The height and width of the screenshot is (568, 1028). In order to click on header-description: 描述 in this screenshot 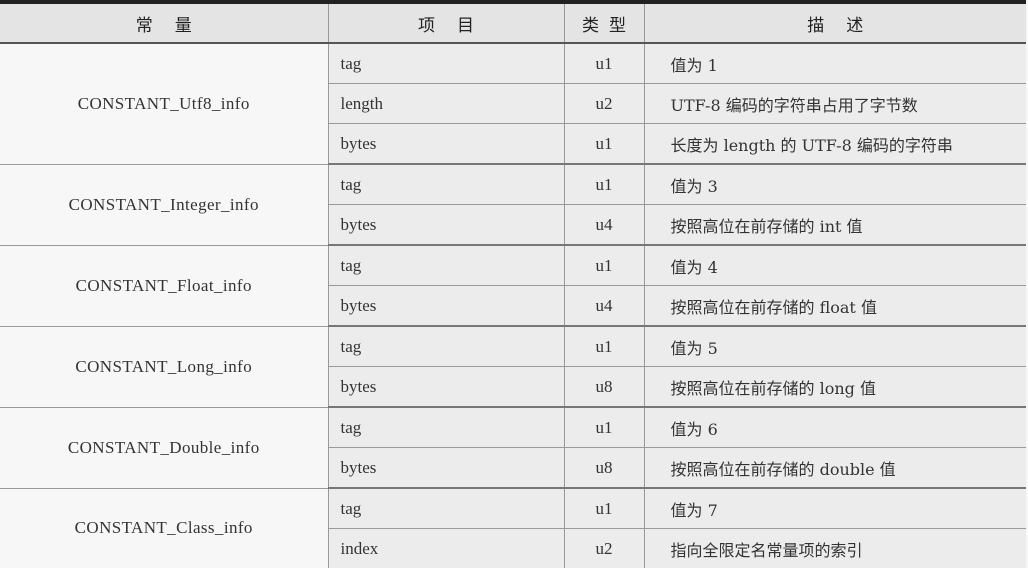, I will do `click(835, 23)`.